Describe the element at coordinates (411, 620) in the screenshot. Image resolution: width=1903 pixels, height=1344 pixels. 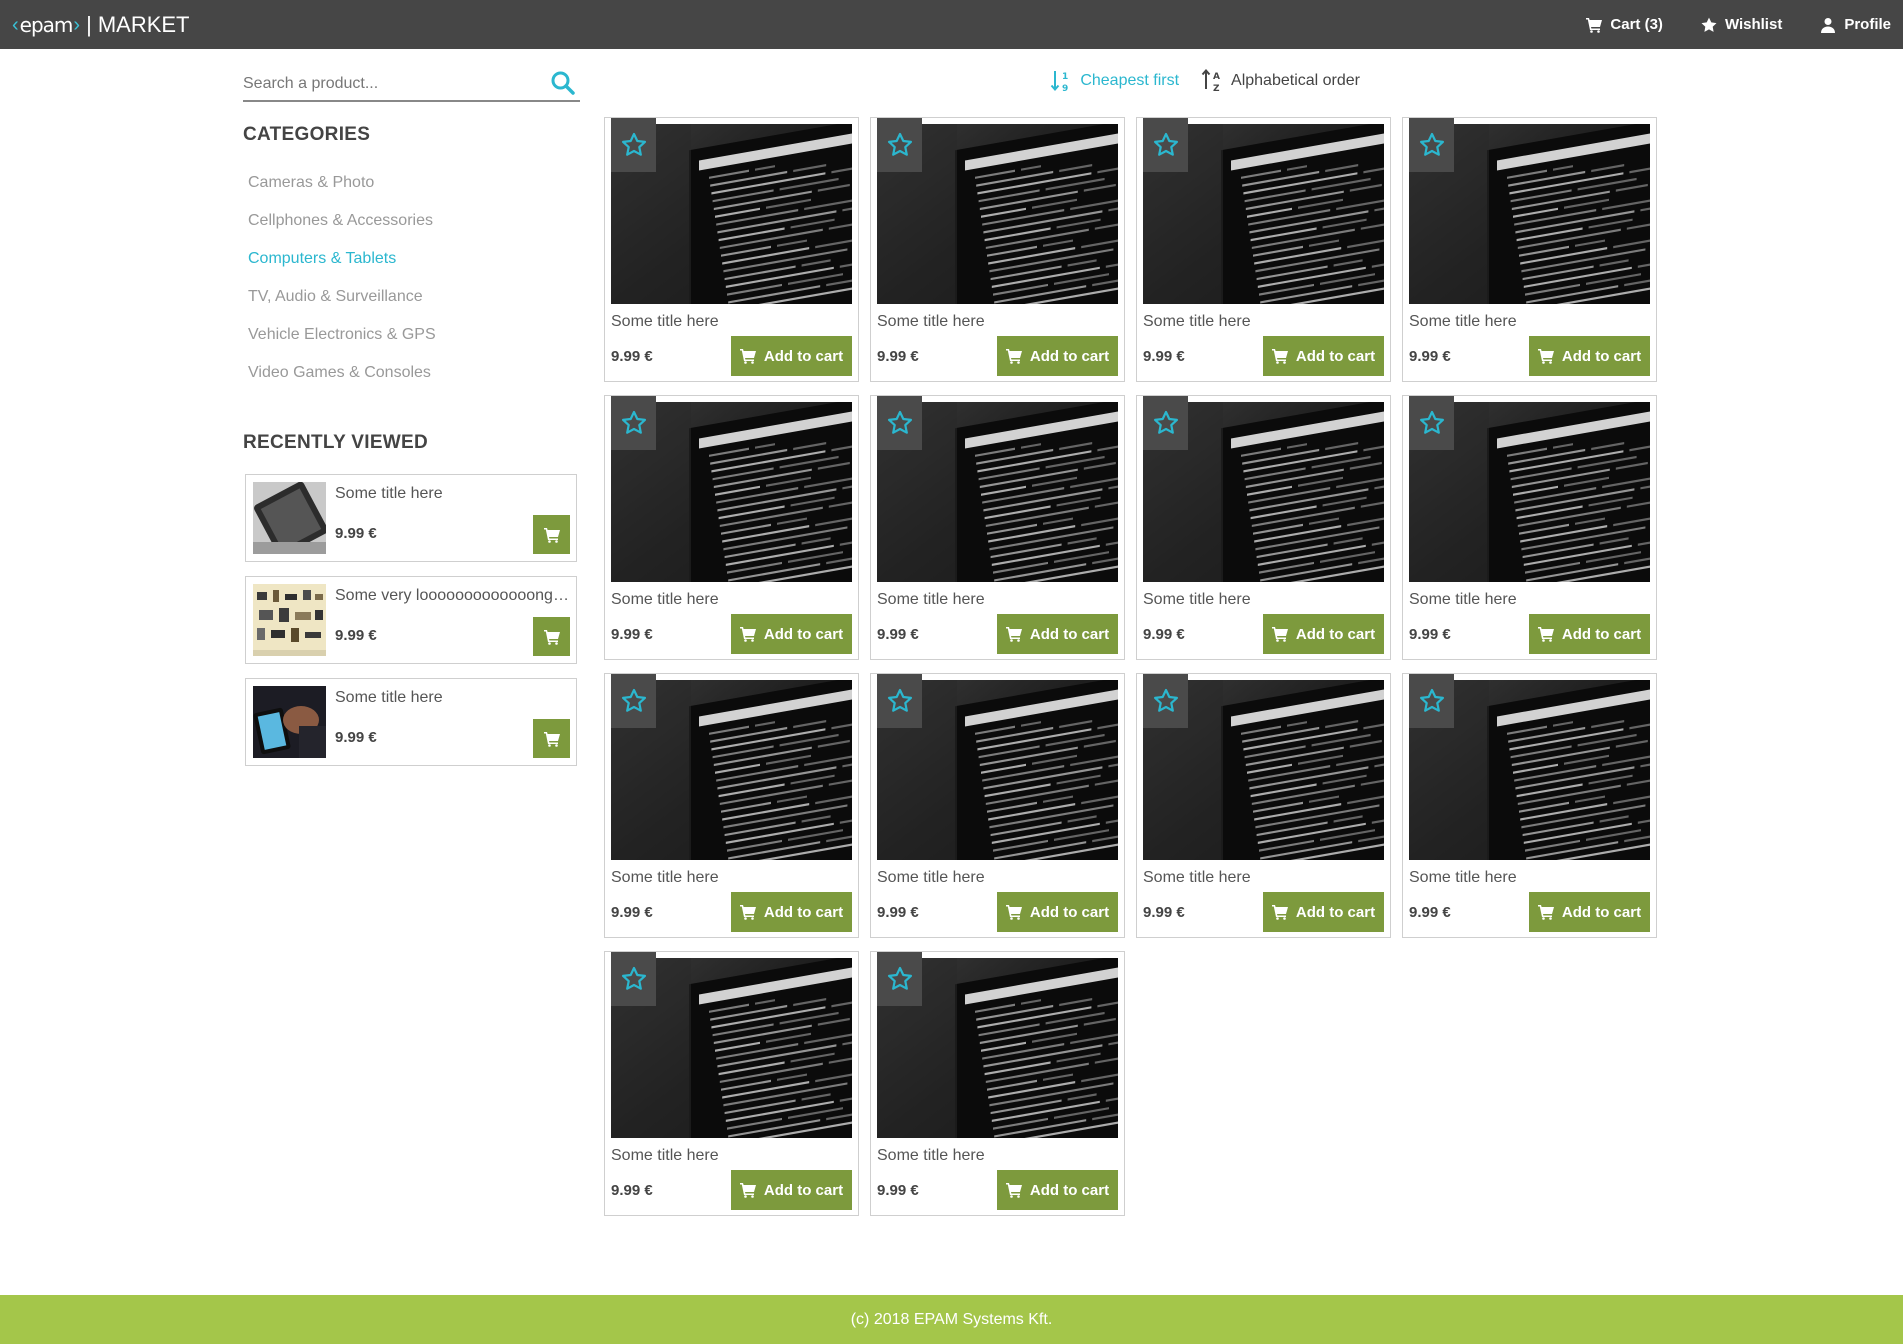
I see `recent-item: Some very looooooooooooong title 9.99 €` at that location.